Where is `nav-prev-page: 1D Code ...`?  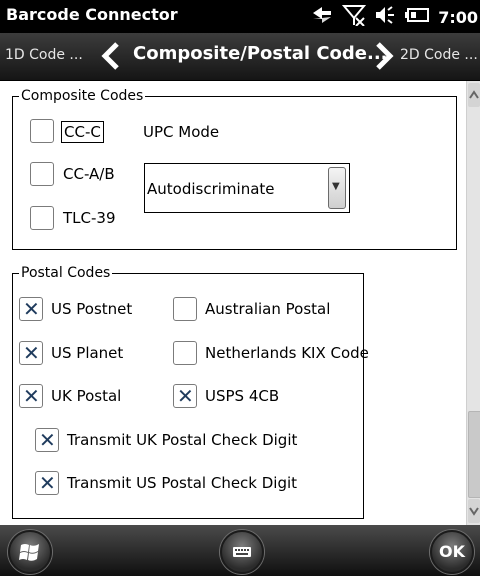 nav-prev-page: 1D Code ... is located at coordinates (44, 55).